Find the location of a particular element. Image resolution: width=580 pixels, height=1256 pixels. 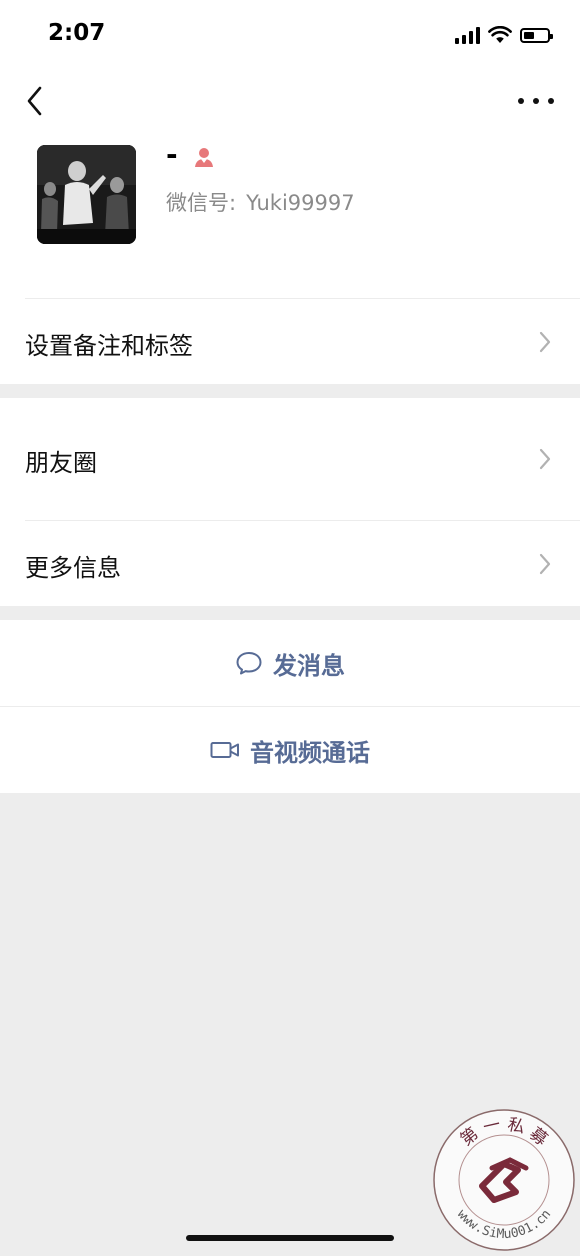

status-time: 2:07 is located at coordinates (77, 33).